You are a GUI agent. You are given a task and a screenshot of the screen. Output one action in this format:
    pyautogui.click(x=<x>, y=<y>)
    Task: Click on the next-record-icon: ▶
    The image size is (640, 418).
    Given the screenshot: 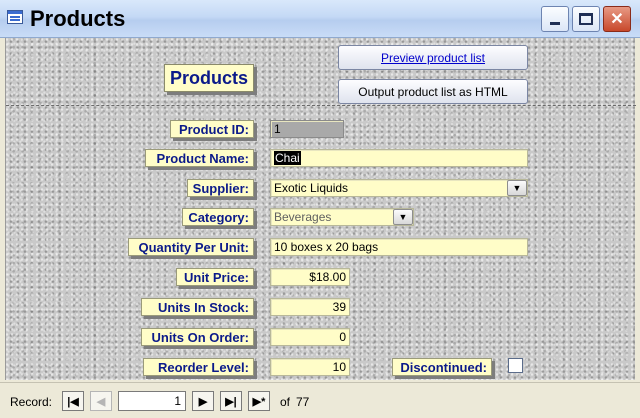 What is the action you would take?
    pyautogui.click(x=203, y=401)
    